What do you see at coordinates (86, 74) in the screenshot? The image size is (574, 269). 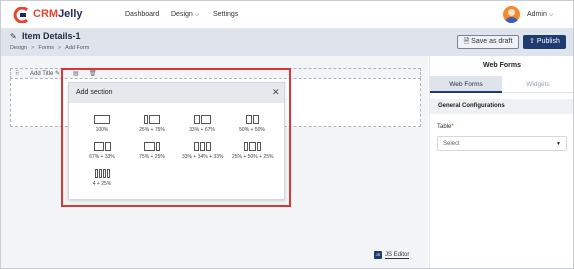 I see `section-toolbar: ▤ 🗑` at bounding box center [86, 74].